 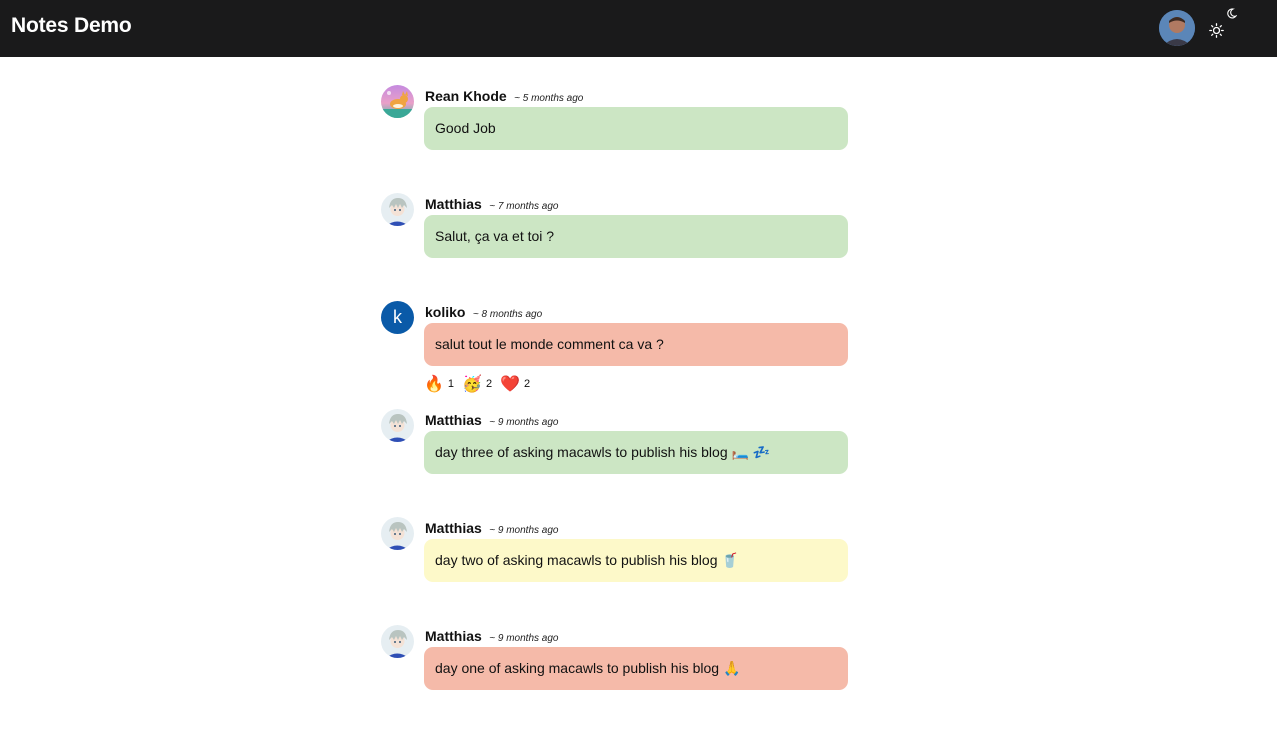 What do you see at coordinates (507, 314) in the screenshot?
I see `timestamp: ~ 8 months ago` at bounding box center [507, 314].